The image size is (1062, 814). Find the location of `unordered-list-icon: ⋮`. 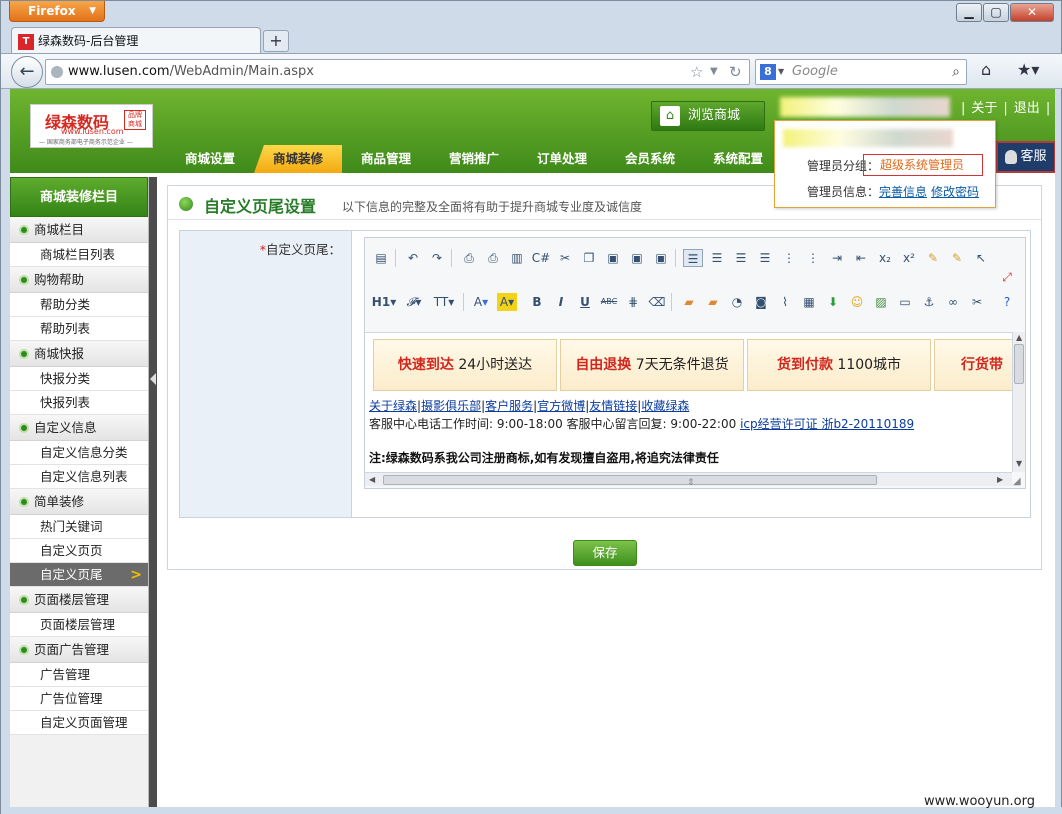

unordered-list-icon: ⋮ is located at coordinates (813, 258).